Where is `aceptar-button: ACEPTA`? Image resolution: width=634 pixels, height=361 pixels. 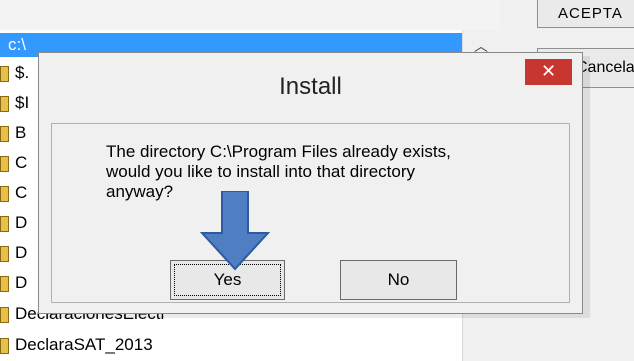 aceptar-button: ACEPTA is located at coordinates (585, 14).